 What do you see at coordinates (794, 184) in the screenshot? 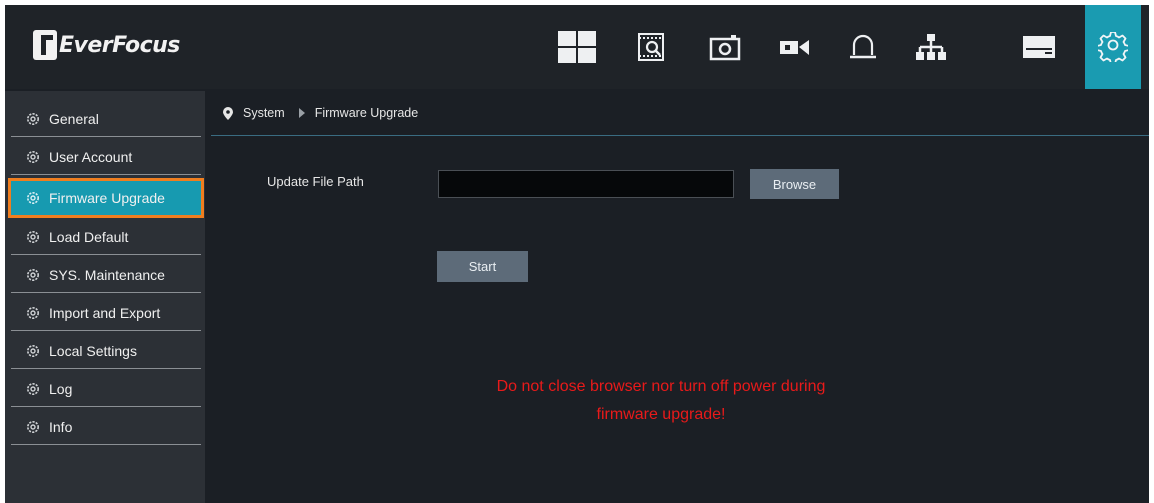
I see `browse-button: Browse` at bounding box center [794, 184].